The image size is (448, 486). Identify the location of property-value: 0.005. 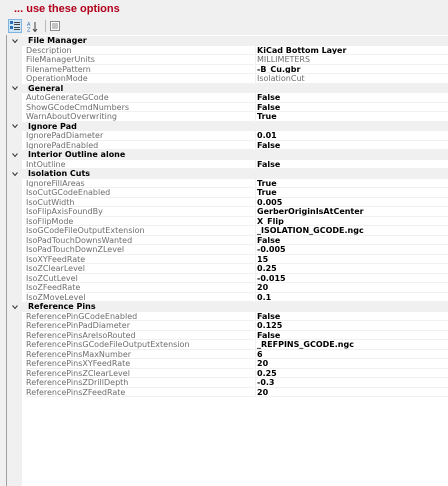
(351, 202).